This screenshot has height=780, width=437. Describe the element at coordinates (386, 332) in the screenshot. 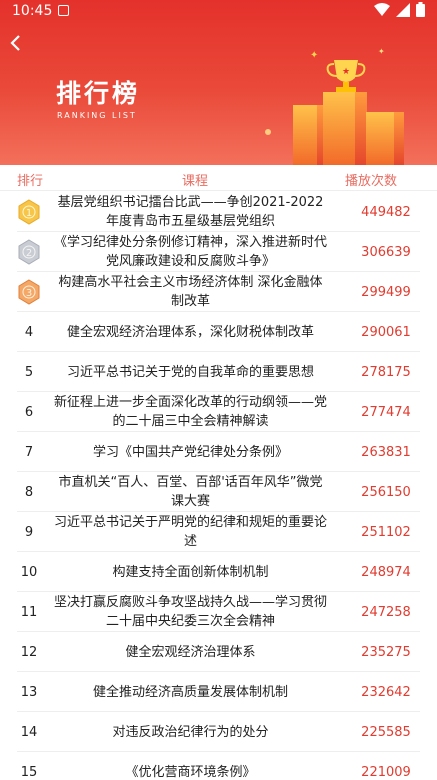

I see `play-count: 290061` at that location.